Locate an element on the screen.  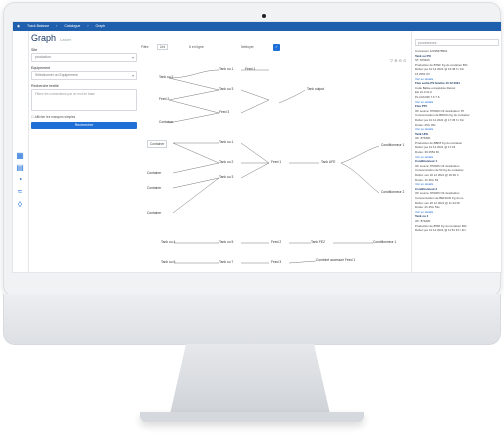
search-label: Recherche textile is located at coordinates (45, 86).